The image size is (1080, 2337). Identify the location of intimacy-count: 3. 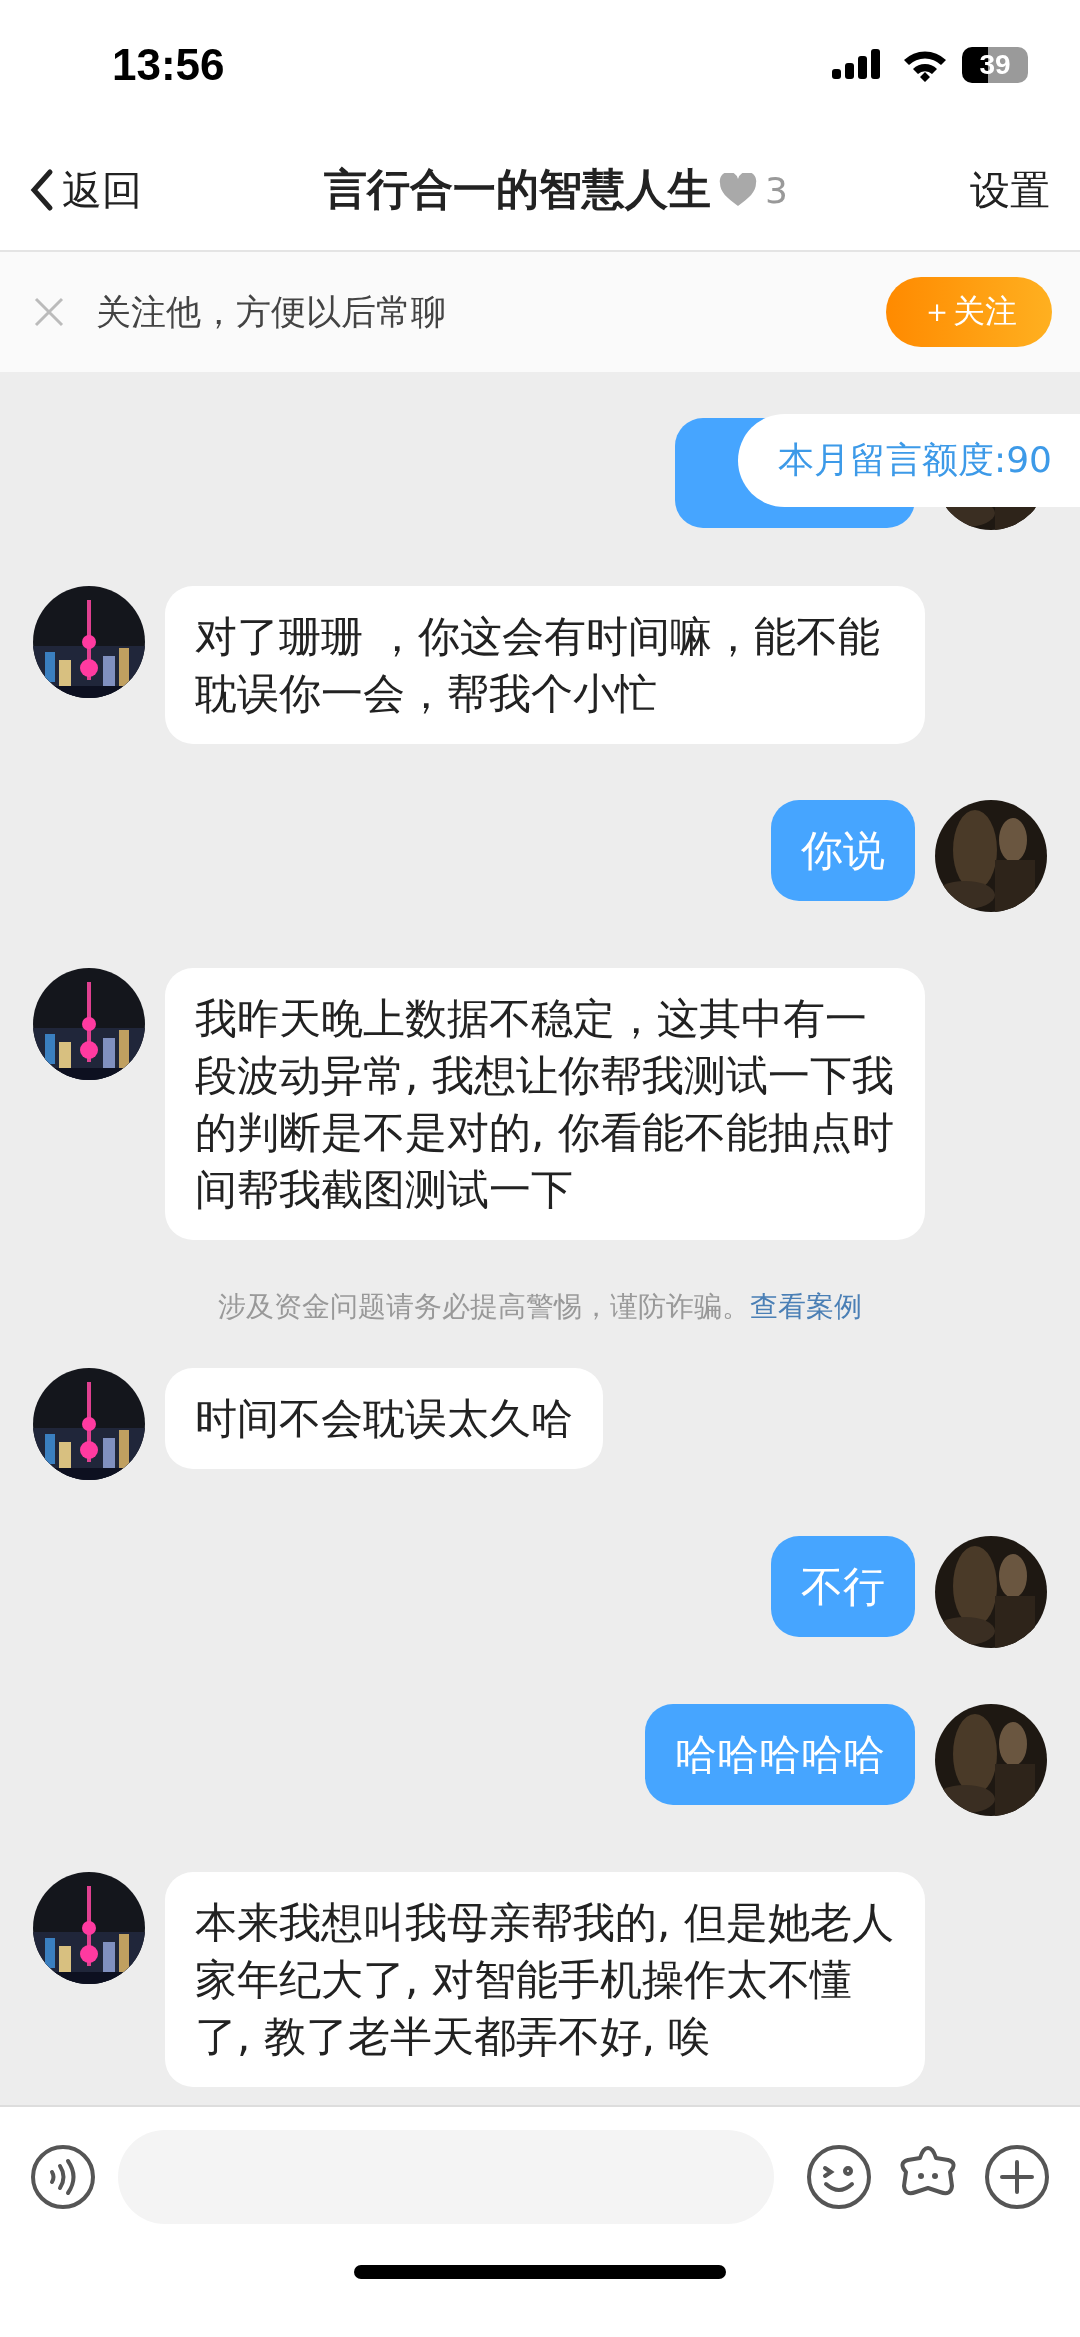
(776, 190).